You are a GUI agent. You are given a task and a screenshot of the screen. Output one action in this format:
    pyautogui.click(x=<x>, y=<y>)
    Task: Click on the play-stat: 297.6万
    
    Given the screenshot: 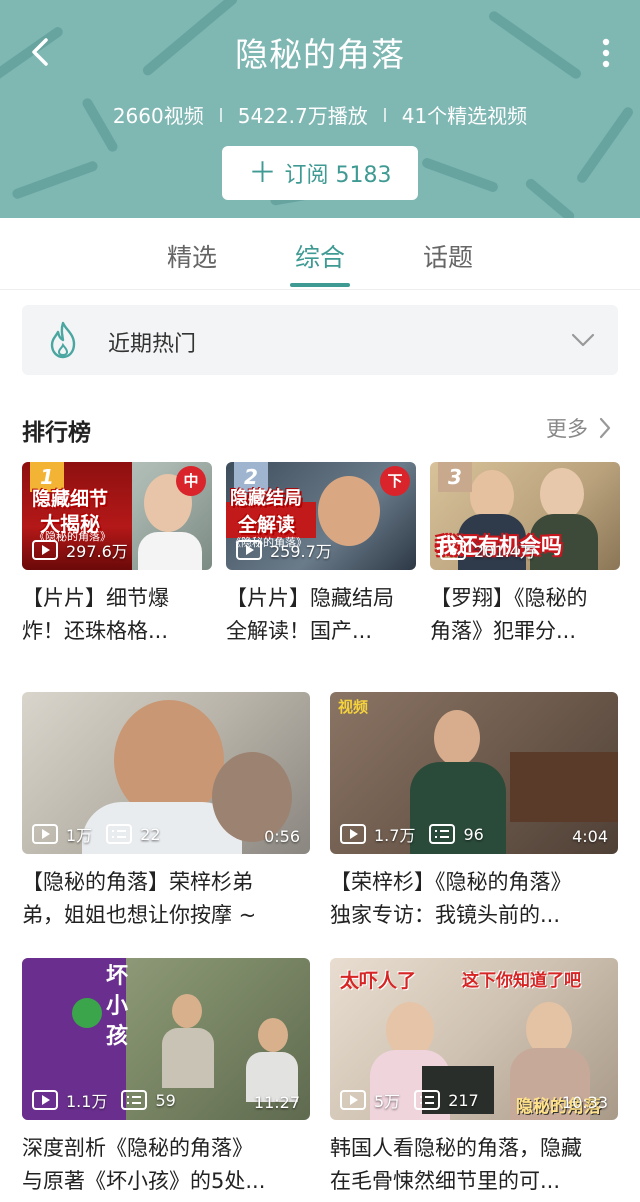 What is the action you would take?
    pyautogui.click(x=80, y=550)
    